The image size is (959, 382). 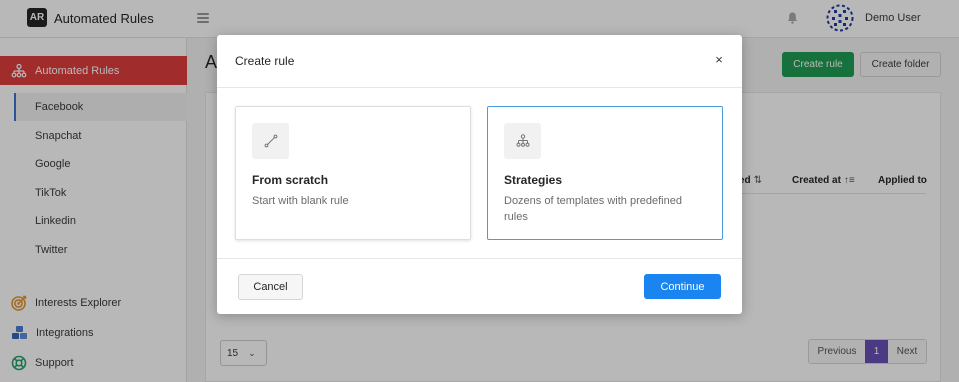 What do you see at coordinates (270, 287) in the screenshot?
I see `cancel-button: Cancel` at bounding box center [270, 287].